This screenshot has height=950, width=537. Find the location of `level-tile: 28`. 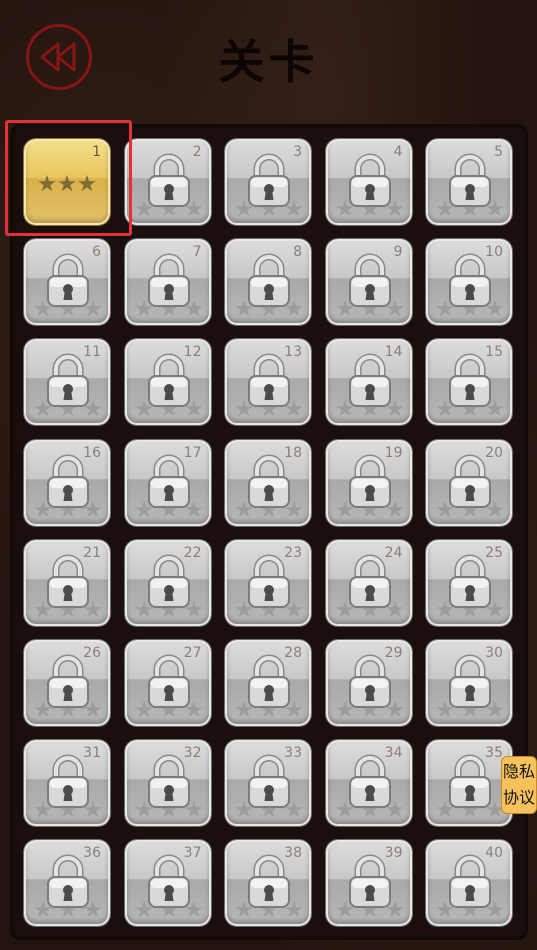

level-tile: 28 is located at coordinates (268, 683).